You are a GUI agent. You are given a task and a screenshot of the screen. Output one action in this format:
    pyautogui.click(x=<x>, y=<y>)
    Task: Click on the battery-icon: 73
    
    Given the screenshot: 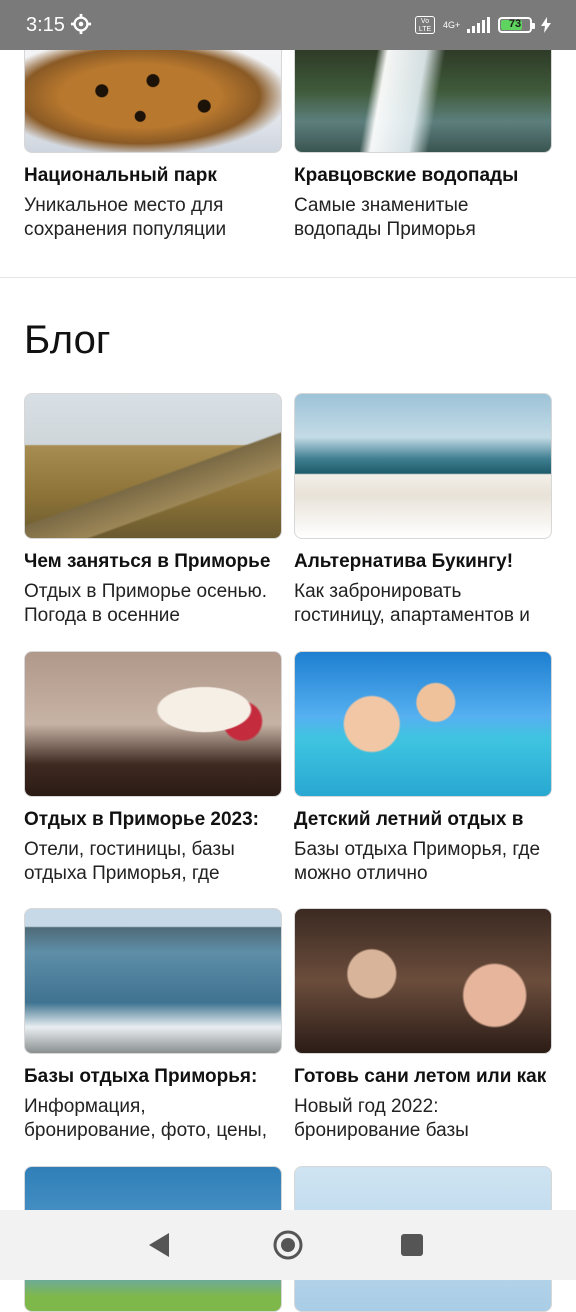 What is the action you would take?
    pyautogui.click(x=516, y=25)
    